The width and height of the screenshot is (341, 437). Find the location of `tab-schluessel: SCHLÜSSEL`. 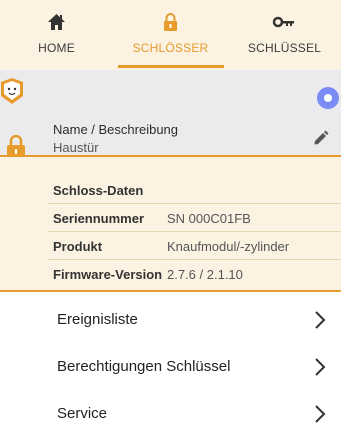

tab-schluessel: SCHLÜSSEL is located at coordinates (284, 35).